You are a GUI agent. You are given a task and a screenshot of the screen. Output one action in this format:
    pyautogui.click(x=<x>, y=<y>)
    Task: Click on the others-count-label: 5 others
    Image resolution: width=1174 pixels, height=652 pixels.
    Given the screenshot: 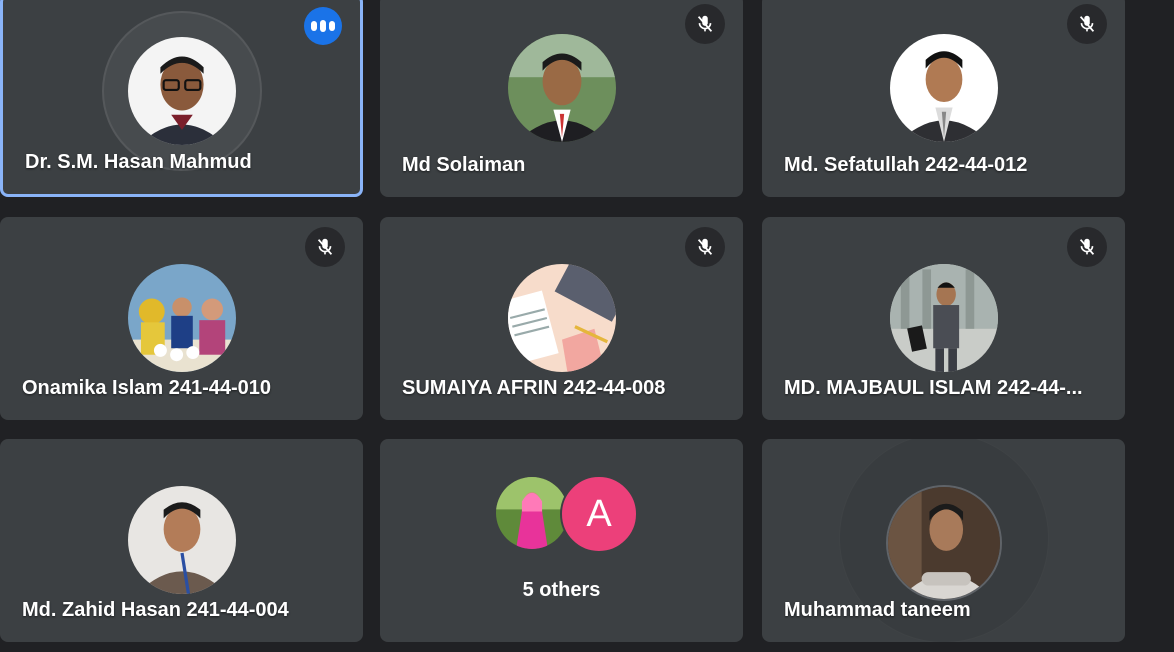 What is the action you would take?
    pyautogui.click(x=561, y=590)
    